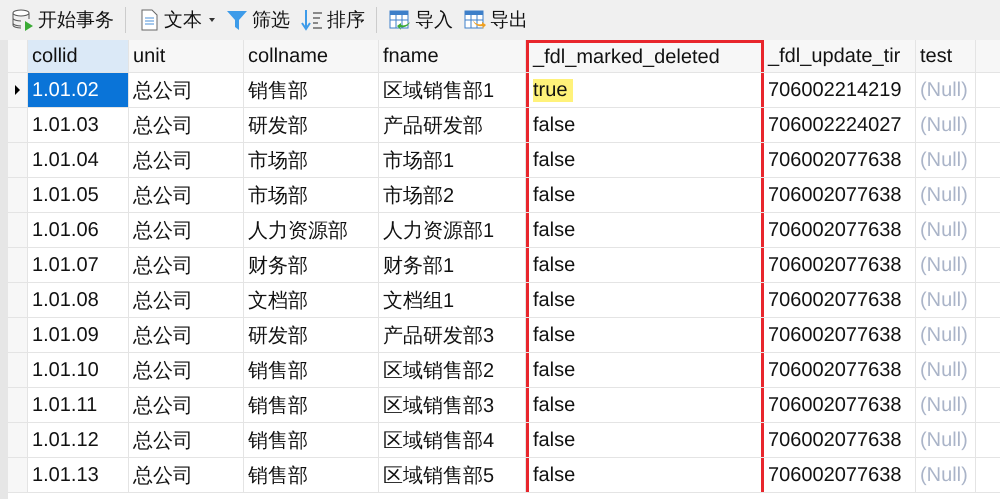  Describe the element at coordinates (312, 20) in the screenshot. I see `sort-icon` at that location.